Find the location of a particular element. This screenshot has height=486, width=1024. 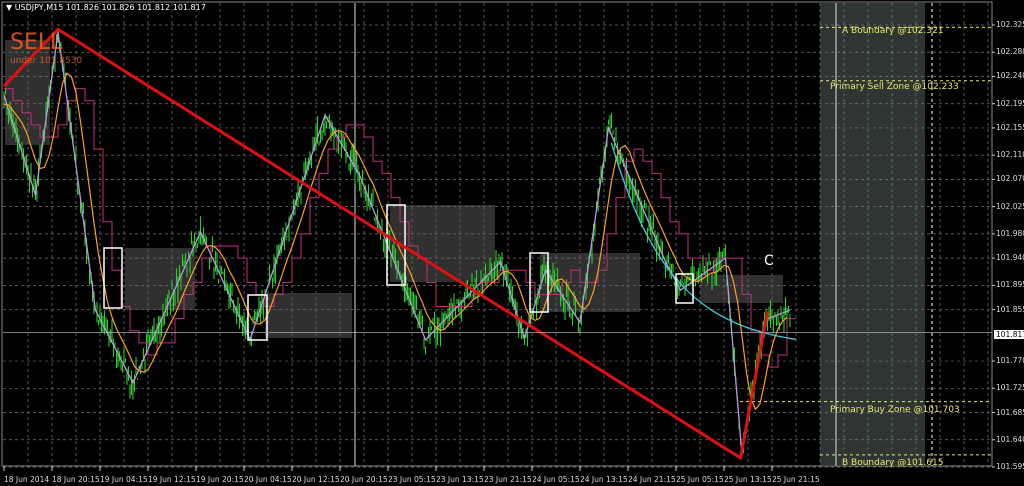

price-axis-tick: 102.325 is located at coordinates (1010, 24).